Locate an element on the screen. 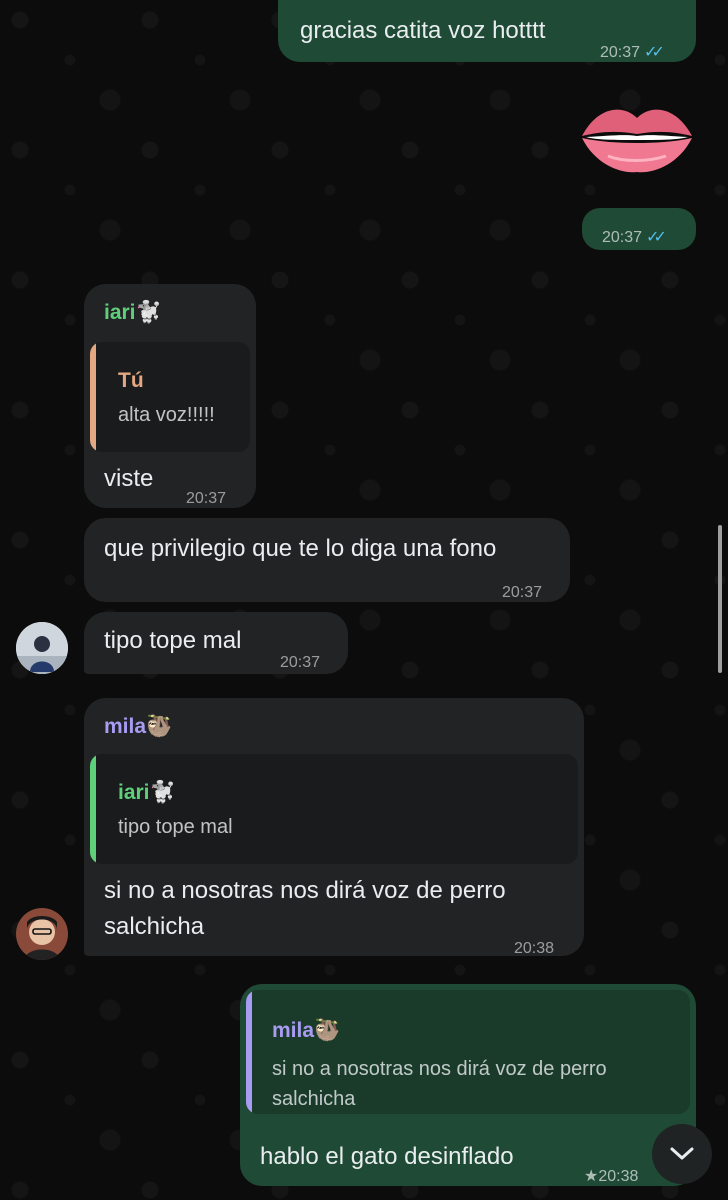 This screenshot has width=728, height=1200. lips-icon is located at coordinates (637, 141).